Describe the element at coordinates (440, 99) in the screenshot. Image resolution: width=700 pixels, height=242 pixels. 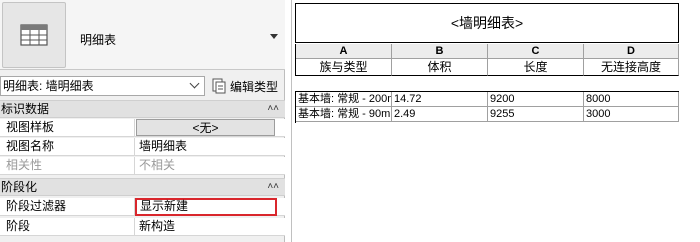
I see `table-cell: 14.72` at that location.